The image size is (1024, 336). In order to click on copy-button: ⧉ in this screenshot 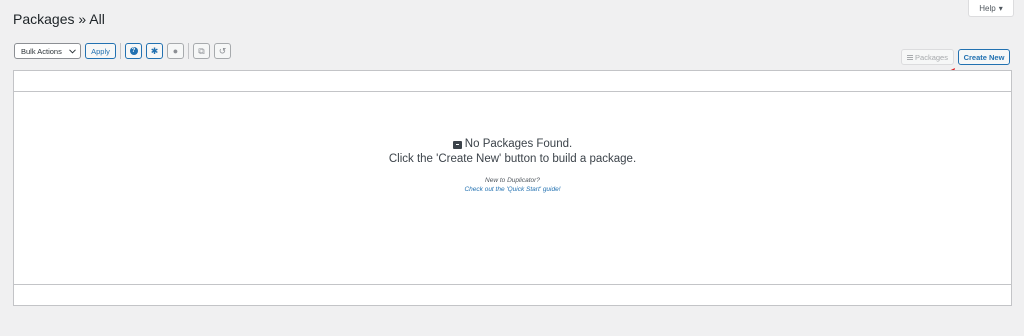, I will do `click(201, 51)`.